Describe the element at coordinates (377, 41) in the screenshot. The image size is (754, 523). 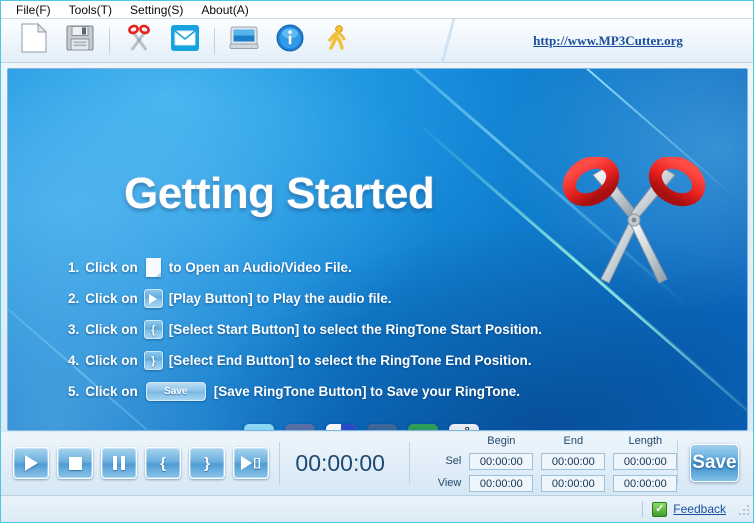
I see `toolbar: http://www.MP3Cutter.org` at that location.